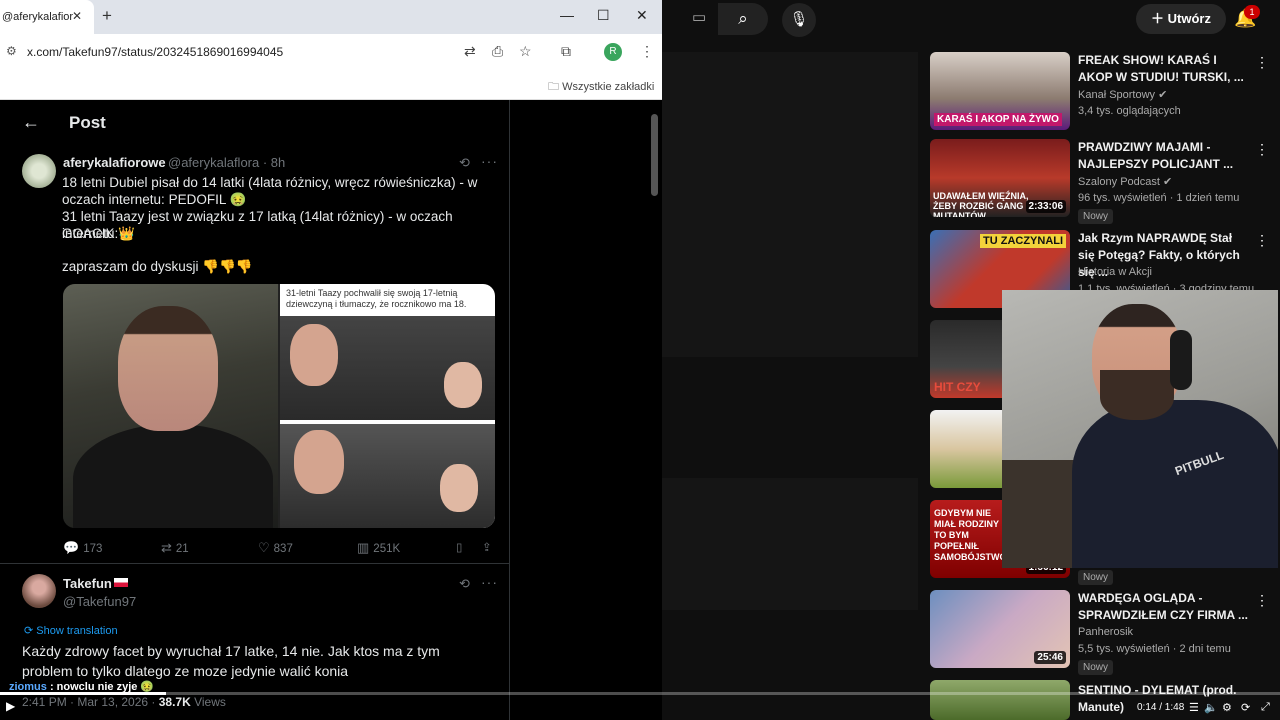 The image size is (1280, 720). Describe the element at coordinates (799, 20) in the screenshot. I see `microphone-icon: 🎙` at that location.